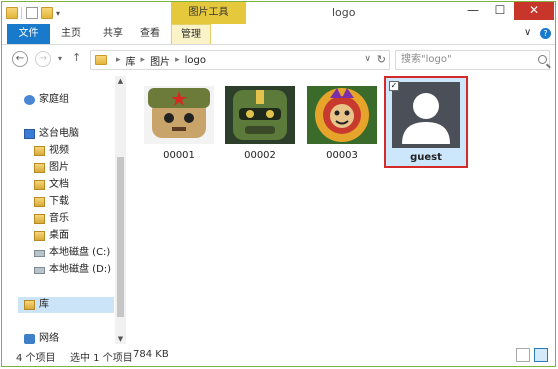  Describe the element at coordinates (534, 11) in the screenshot. I see `close-button: ✕` at that location.